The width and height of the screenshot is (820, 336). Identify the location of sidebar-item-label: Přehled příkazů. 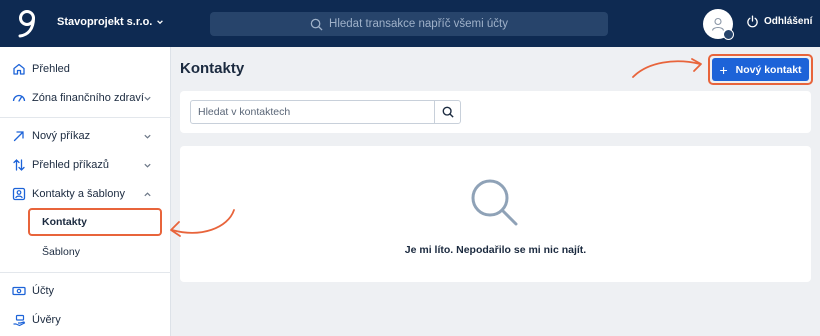
(71, 165).